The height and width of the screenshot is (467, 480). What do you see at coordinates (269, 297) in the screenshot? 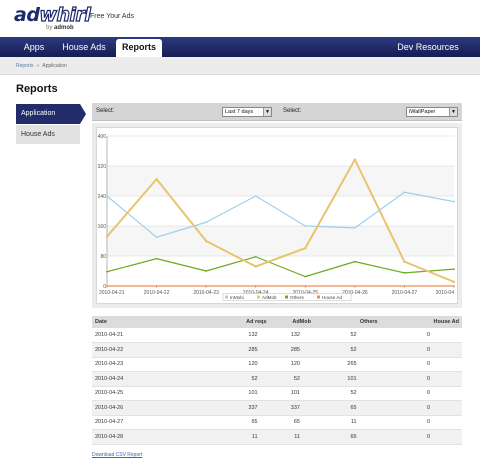
I see `legend-label: AdMob` at bounding box center [269, 297].